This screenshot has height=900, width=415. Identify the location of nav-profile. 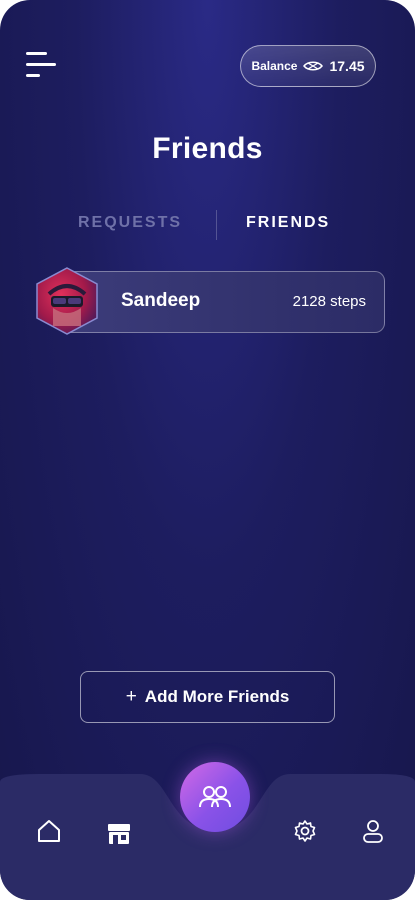
(373, 833).